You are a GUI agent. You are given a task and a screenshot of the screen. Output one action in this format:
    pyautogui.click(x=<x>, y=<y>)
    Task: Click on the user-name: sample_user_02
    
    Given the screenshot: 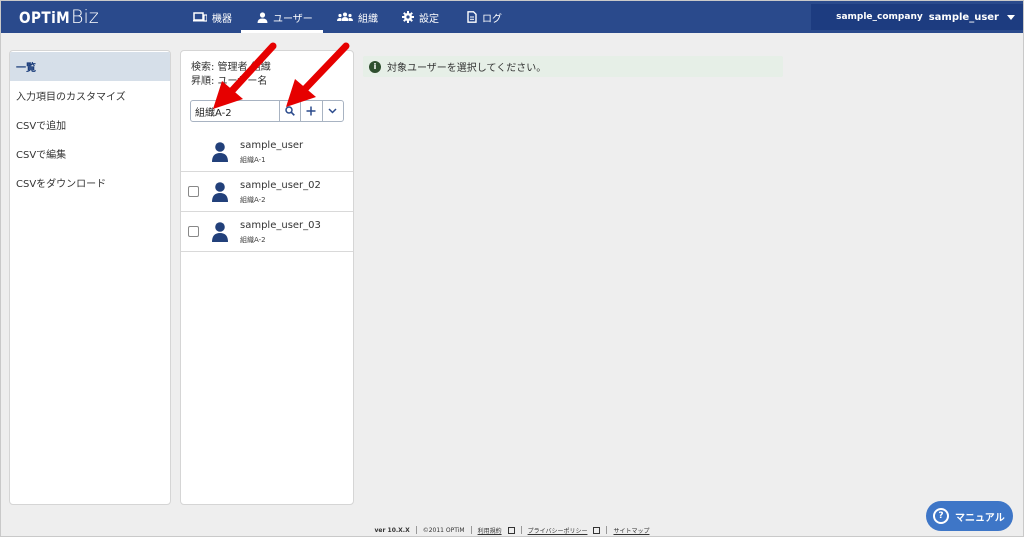 What is the action you would take?
    pyautogui.click(x=280, y=185)
    